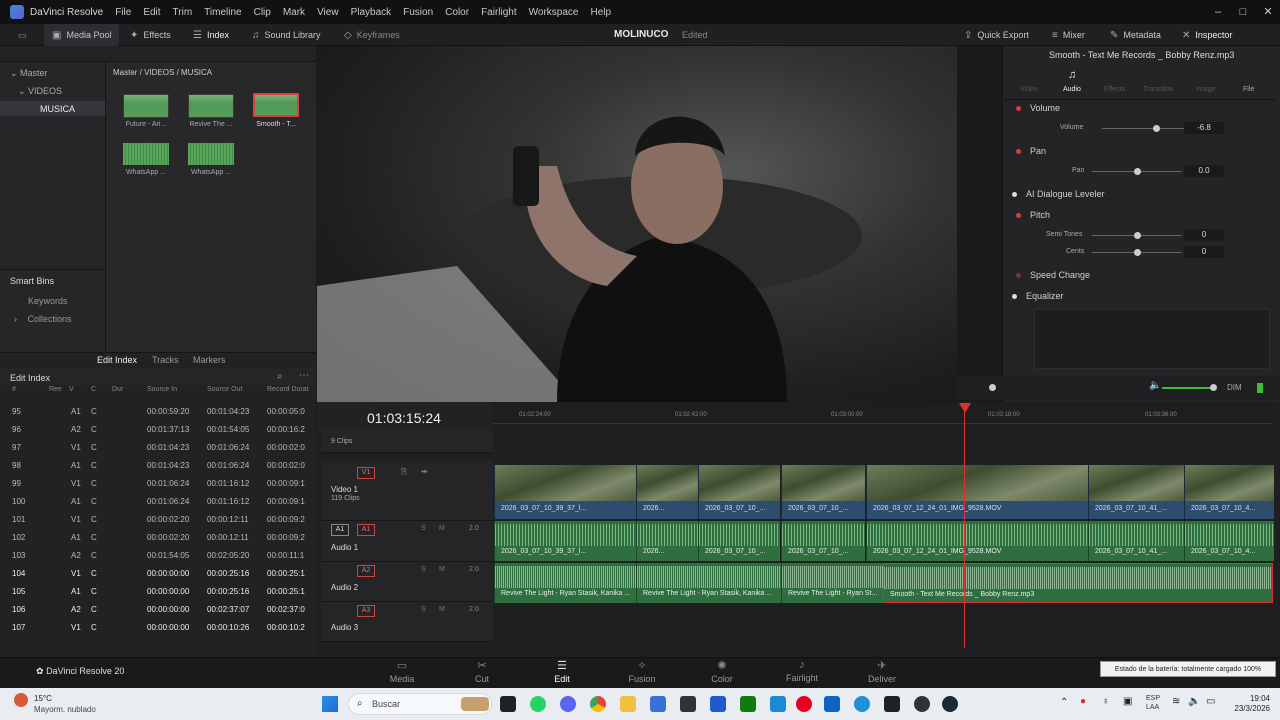 The height and width of the screenshot is (720, 1280). Describe the element at coordinates (424, 471) in the screenshot. I see `auto-select-icon: ⇹` at that location.